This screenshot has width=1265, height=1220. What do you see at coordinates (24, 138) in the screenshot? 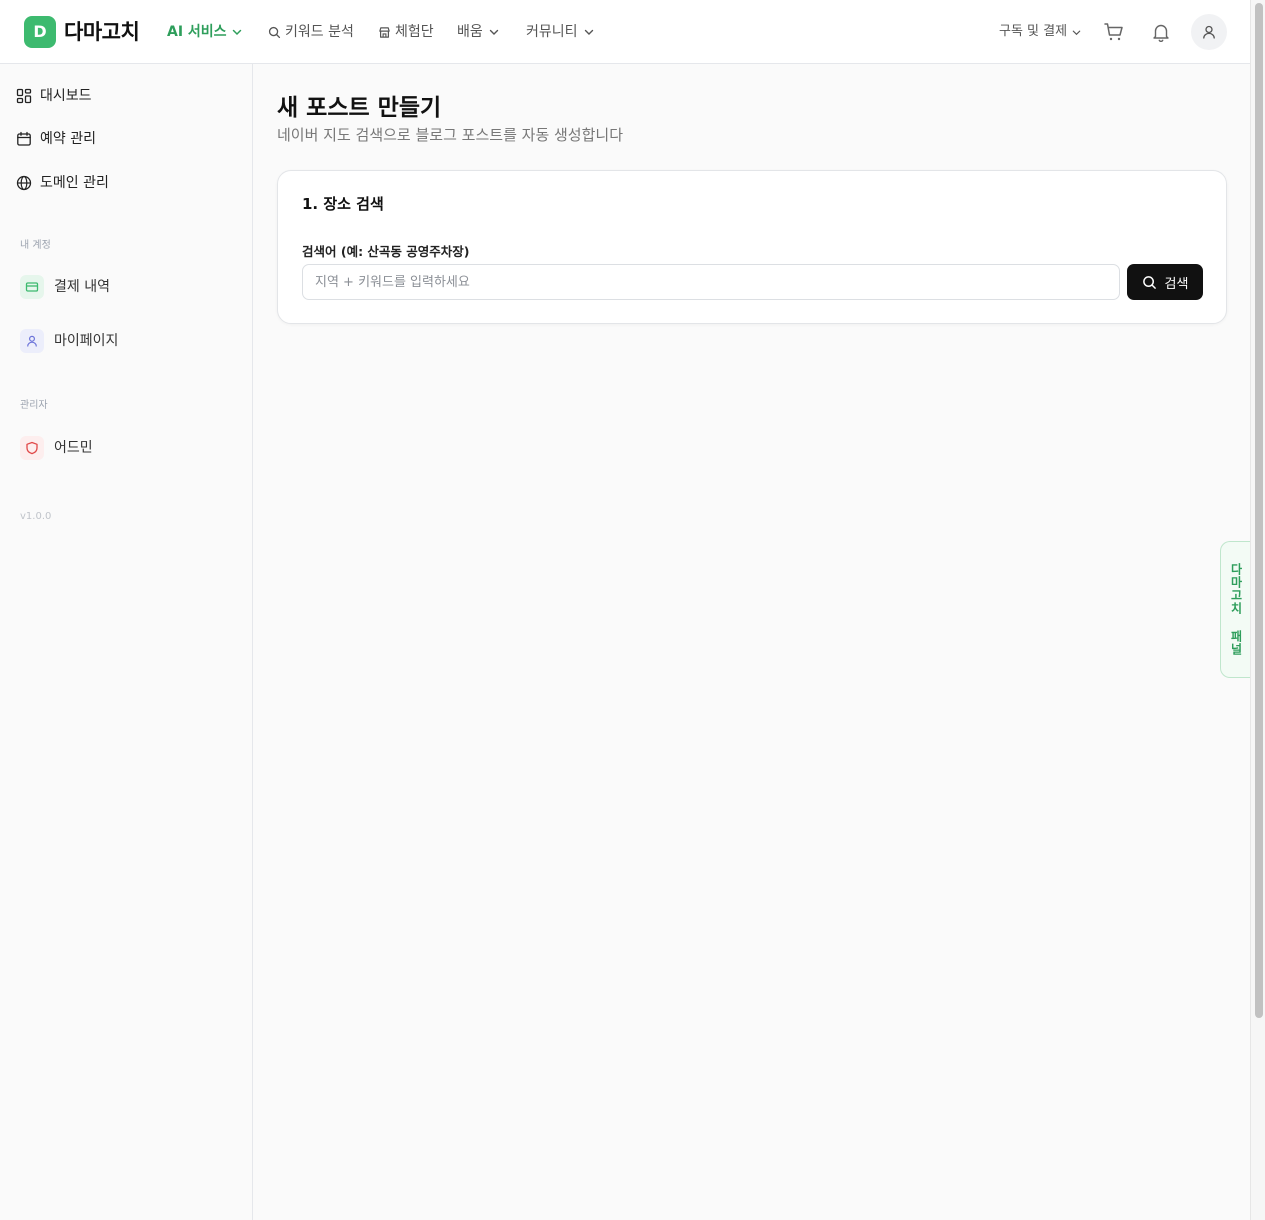
I see `calendar-icon` at bounding box center [24, 138].